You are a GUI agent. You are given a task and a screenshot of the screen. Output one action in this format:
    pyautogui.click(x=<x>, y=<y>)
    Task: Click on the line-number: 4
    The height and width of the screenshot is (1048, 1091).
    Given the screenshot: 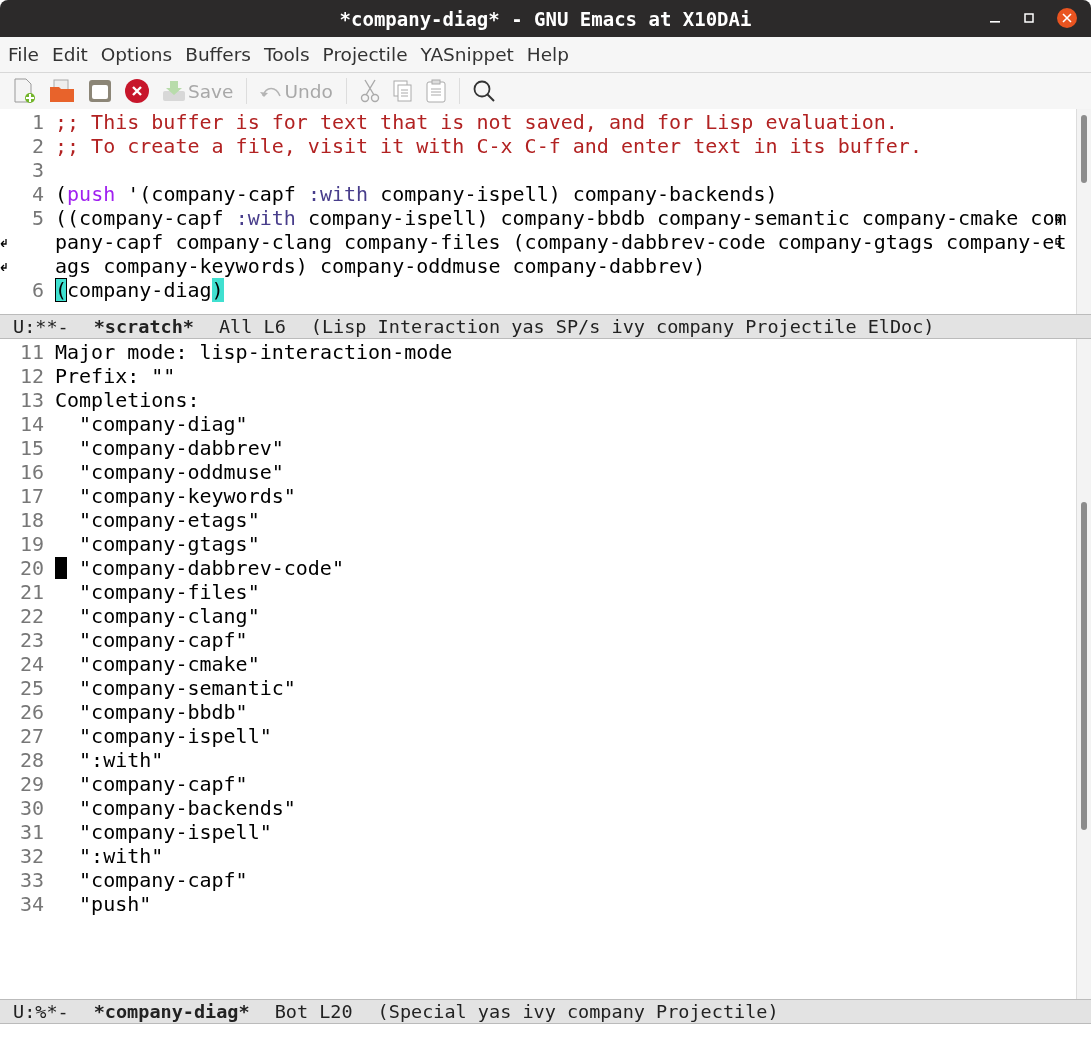 What is the action you would take?
    pyautogui.click(x=37, y=194)
    